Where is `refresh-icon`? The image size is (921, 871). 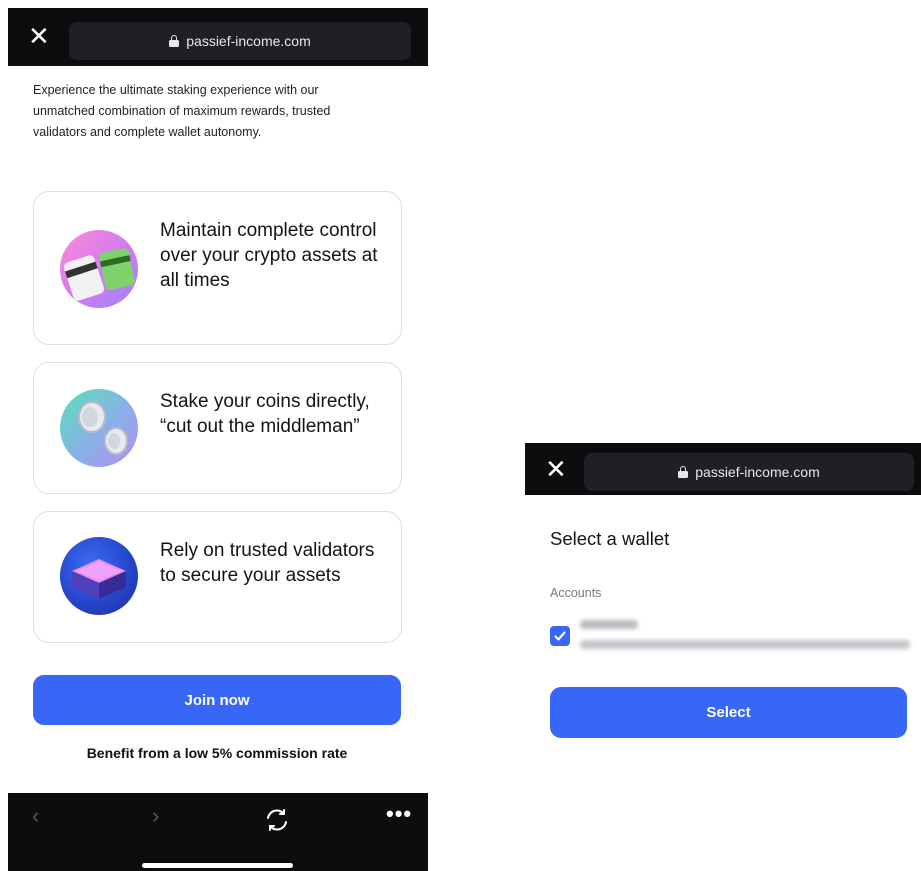 refresh-icon is located at coordinates (277, 822).